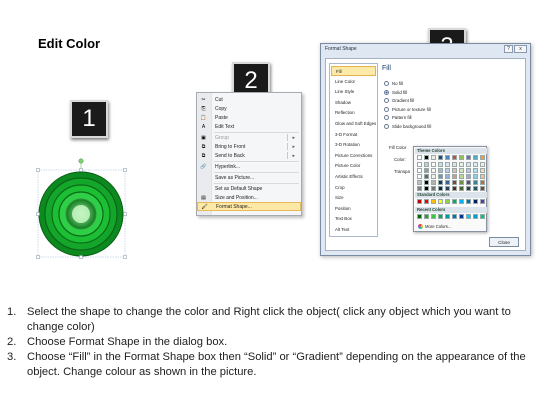 The height and width of the screenshot is (420, 560). Describe the element at coordinates (407, 109) in the screenshot. I see `fill-option-picture-or-texture-fill: Picture or texture fill` at that location.